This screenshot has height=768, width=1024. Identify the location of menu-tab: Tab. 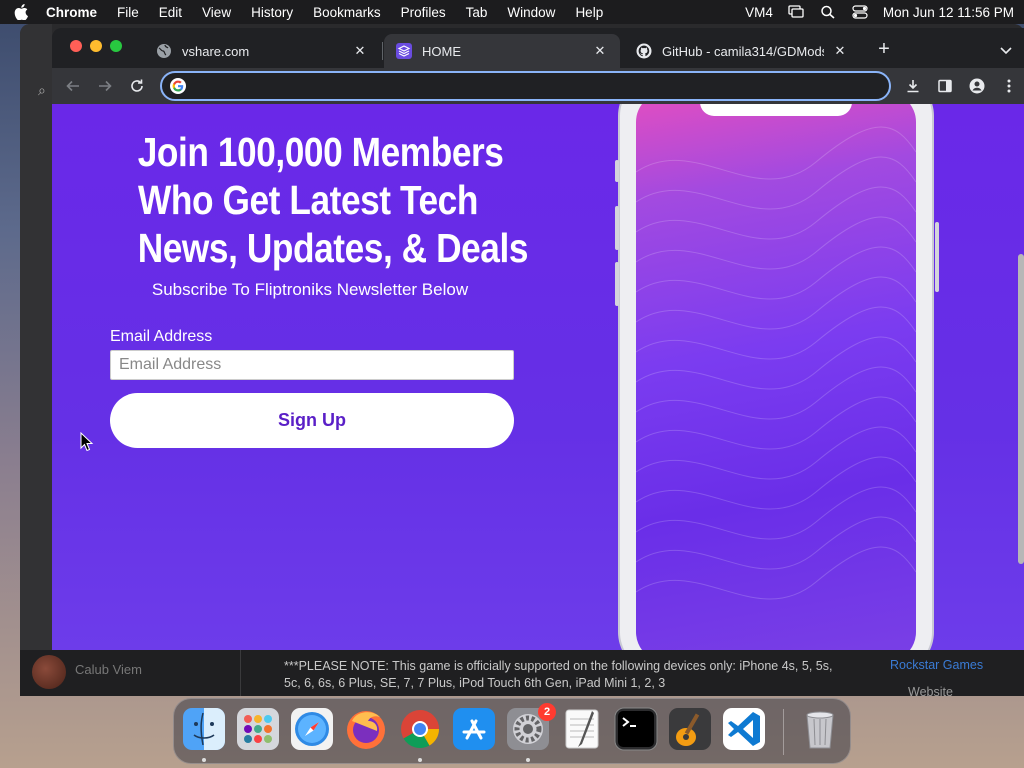
(477, 12).